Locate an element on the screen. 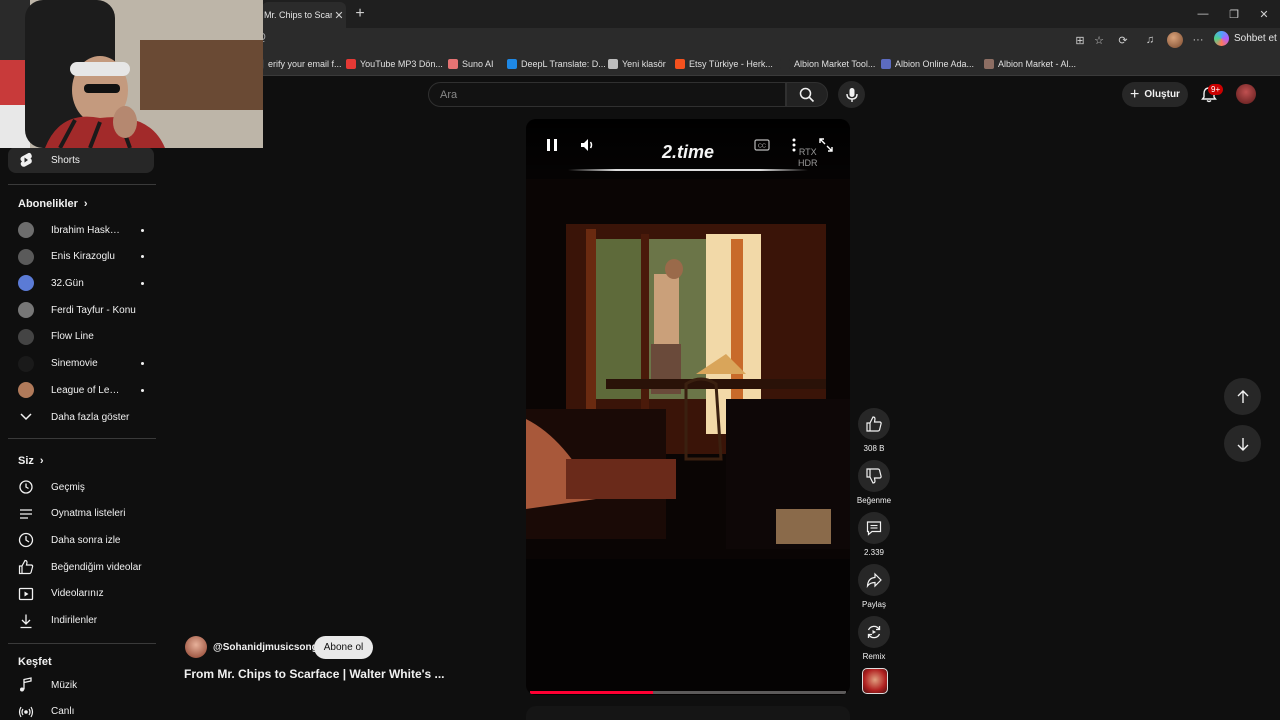 This screenshot has width=1280, height=720. share-button is located at coordinates (874, 580).